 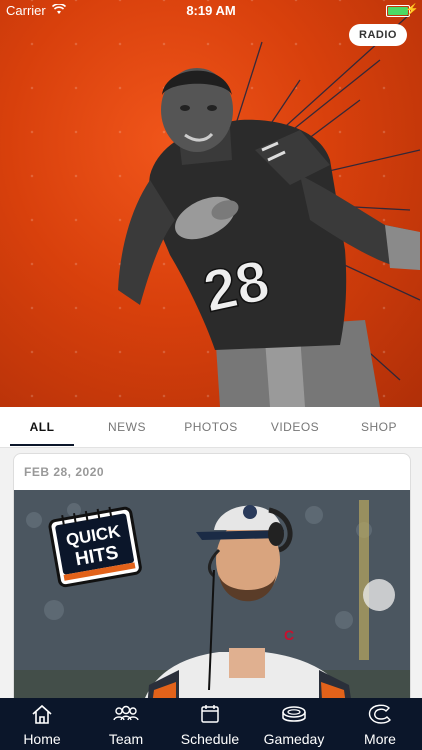 I want to click on bears-logo-icon, so click(x=379, y=714).